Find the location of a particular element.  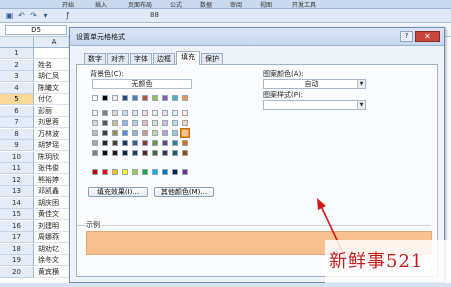

watermark-text: 新鲜事521 is located at coordinates (376, 261).